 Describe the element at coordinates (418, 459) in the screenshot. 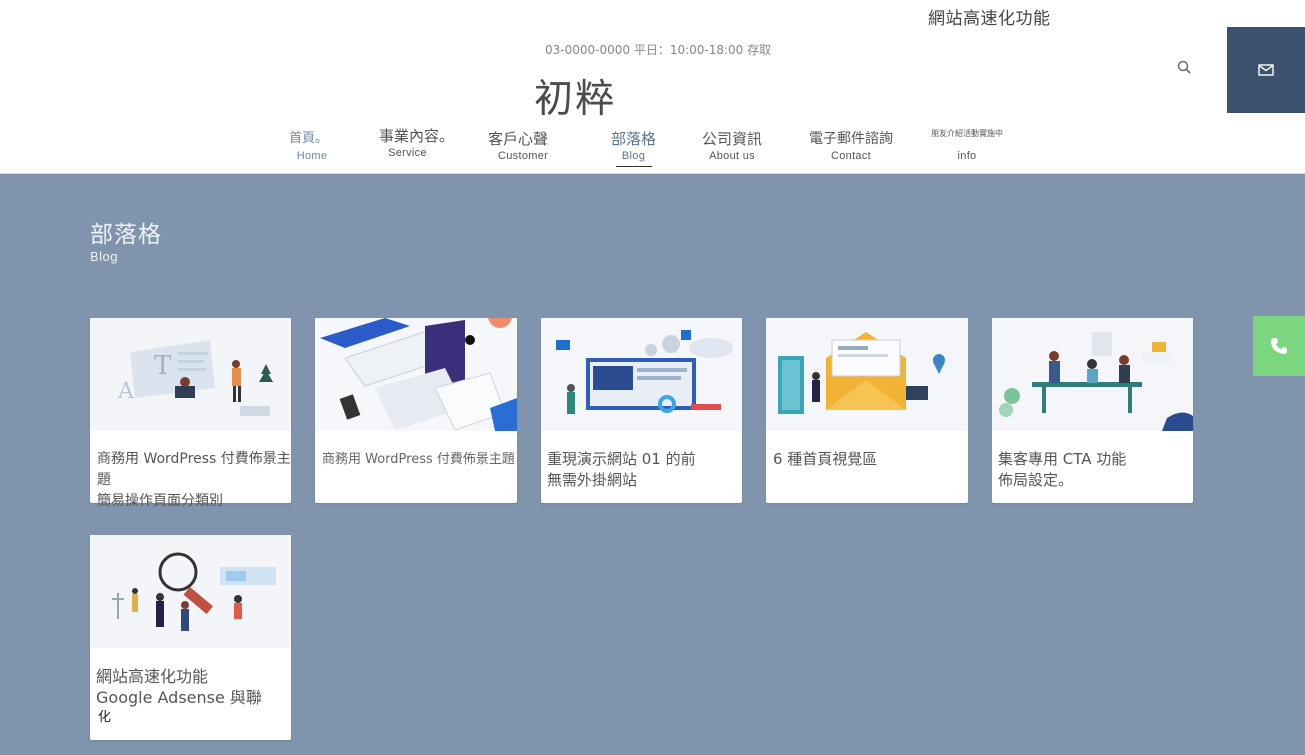

I see `card-title-text: 商務用 WordPress 付費佈景主題` at that location.